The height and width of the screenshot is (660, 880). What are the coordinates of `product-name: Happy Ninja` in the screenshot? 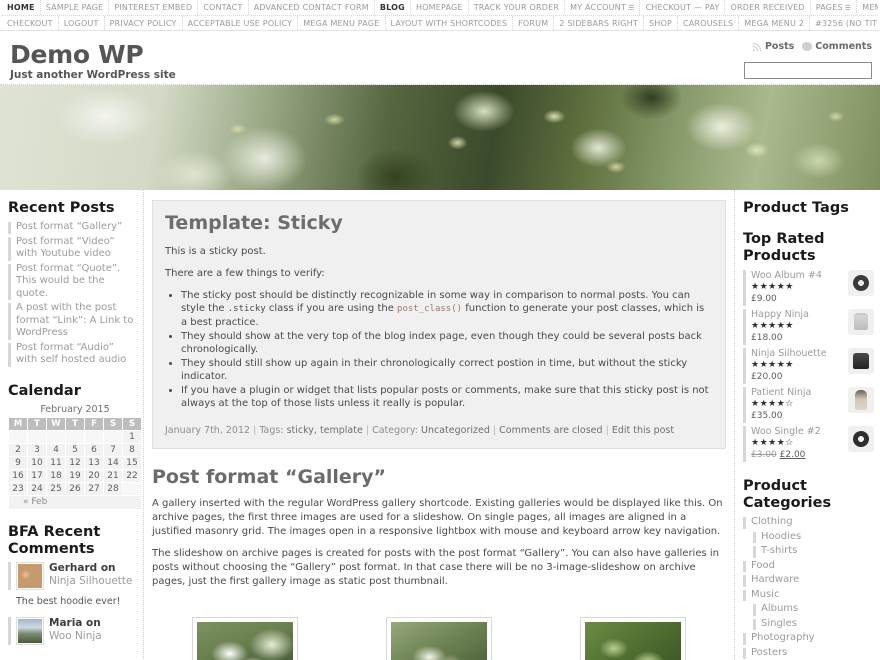 It's located at (797, 315).